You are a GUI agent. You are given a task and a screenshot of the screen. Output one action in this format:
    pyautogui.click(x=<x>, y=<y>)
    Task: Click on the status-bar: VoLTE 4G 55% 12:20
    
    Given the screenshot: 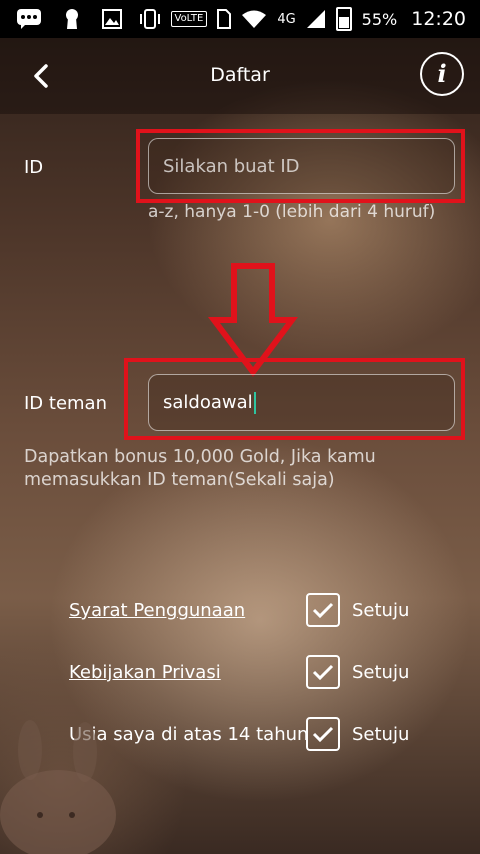 What is the action you would take?
    pyautogui.click(x=240, y=19)
    